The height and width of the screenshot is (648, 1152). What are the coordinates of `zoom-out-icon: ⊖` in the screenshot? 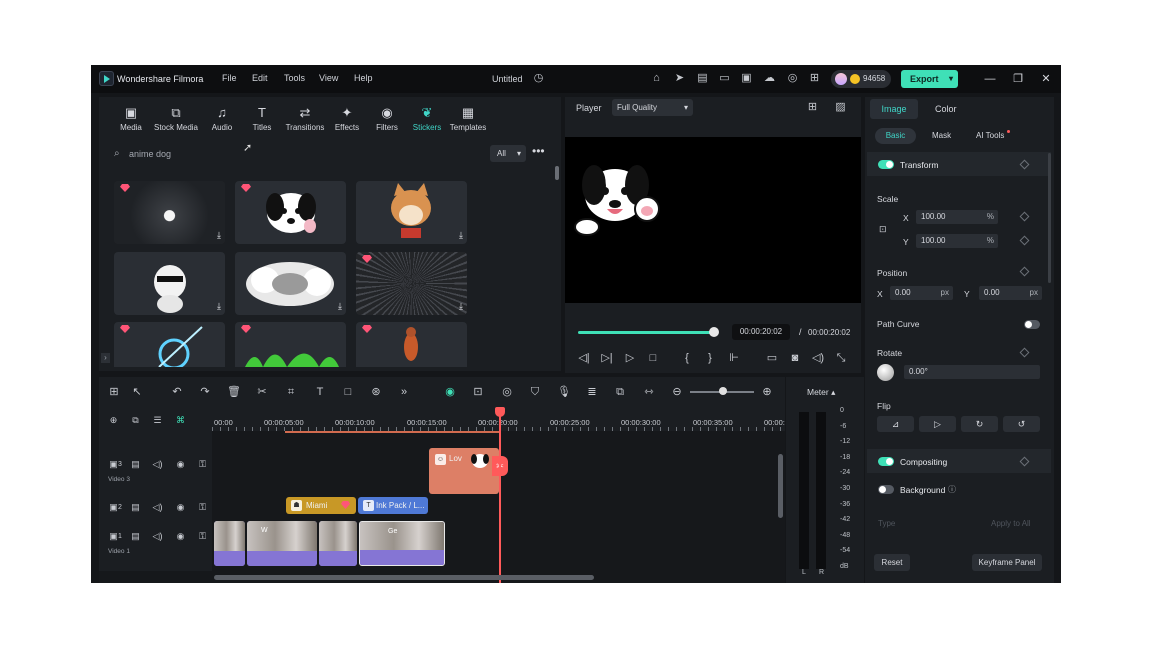 It's located at (677, 392).